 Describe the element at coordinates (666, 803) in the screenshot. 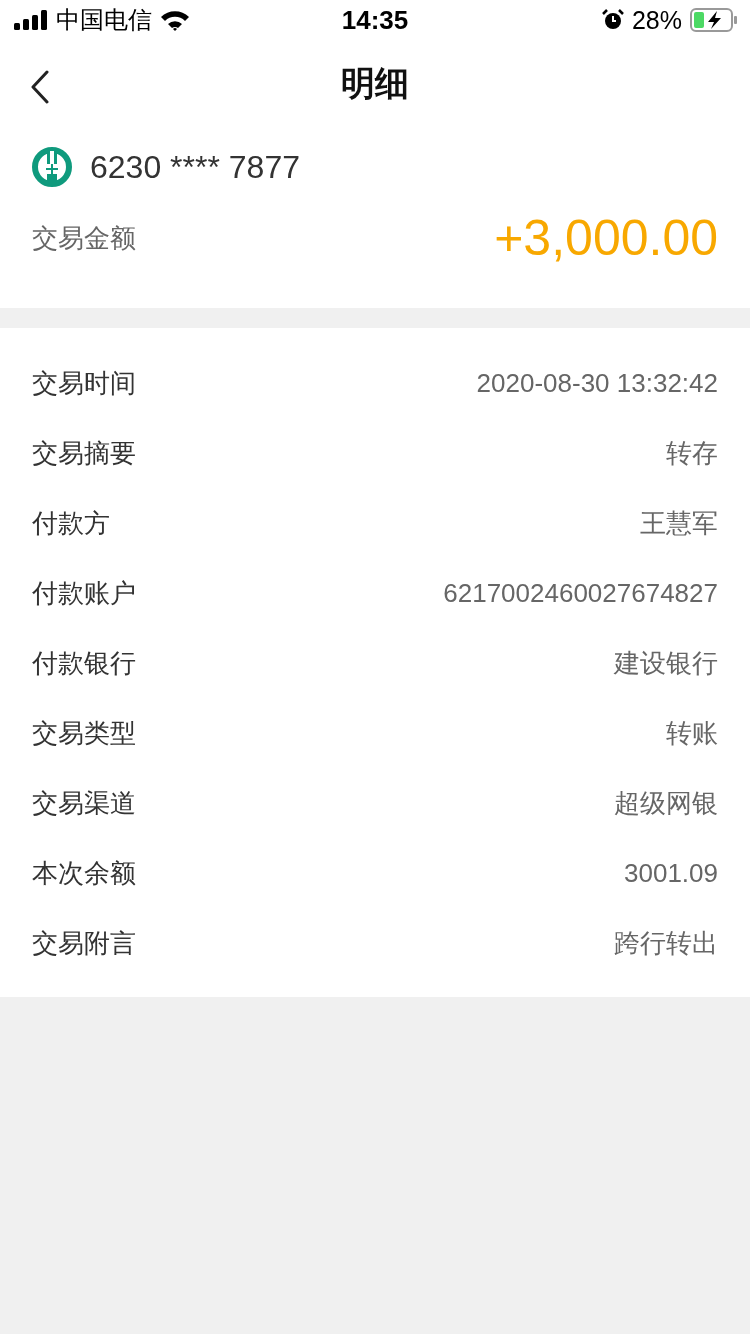

I see `detail-value: 超级网银` at that location.